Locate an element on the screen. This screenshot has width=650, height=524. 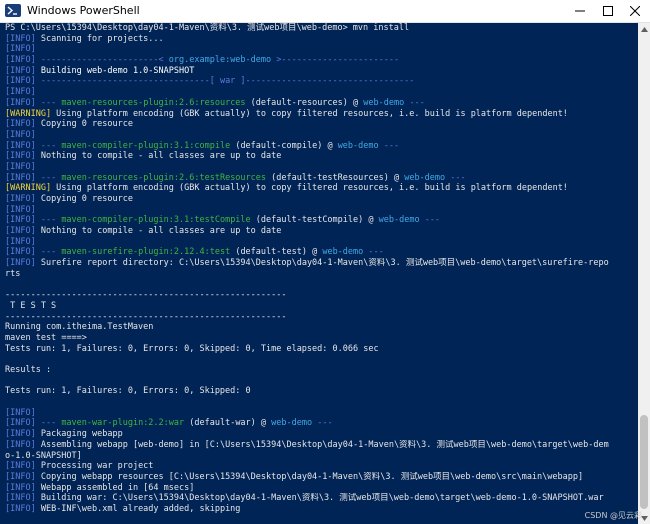
console-text: (default-war) is located at coordinates (220, 423).